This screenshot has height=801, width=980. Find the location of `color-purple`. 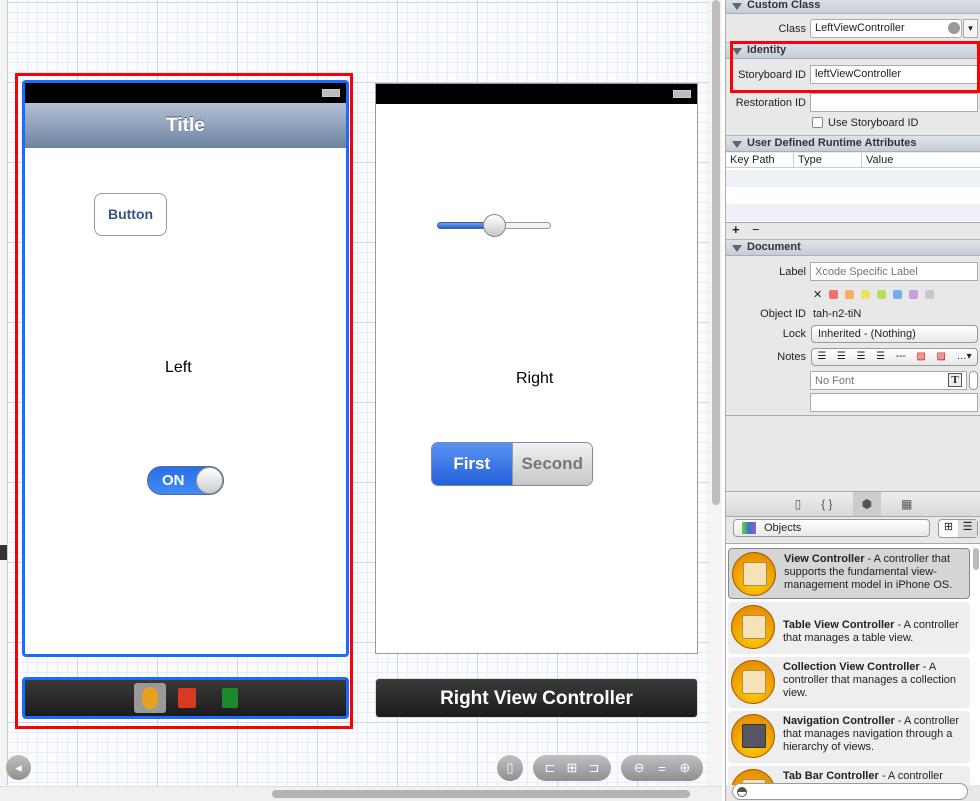

color-purple is located at coordinates (914, 294).